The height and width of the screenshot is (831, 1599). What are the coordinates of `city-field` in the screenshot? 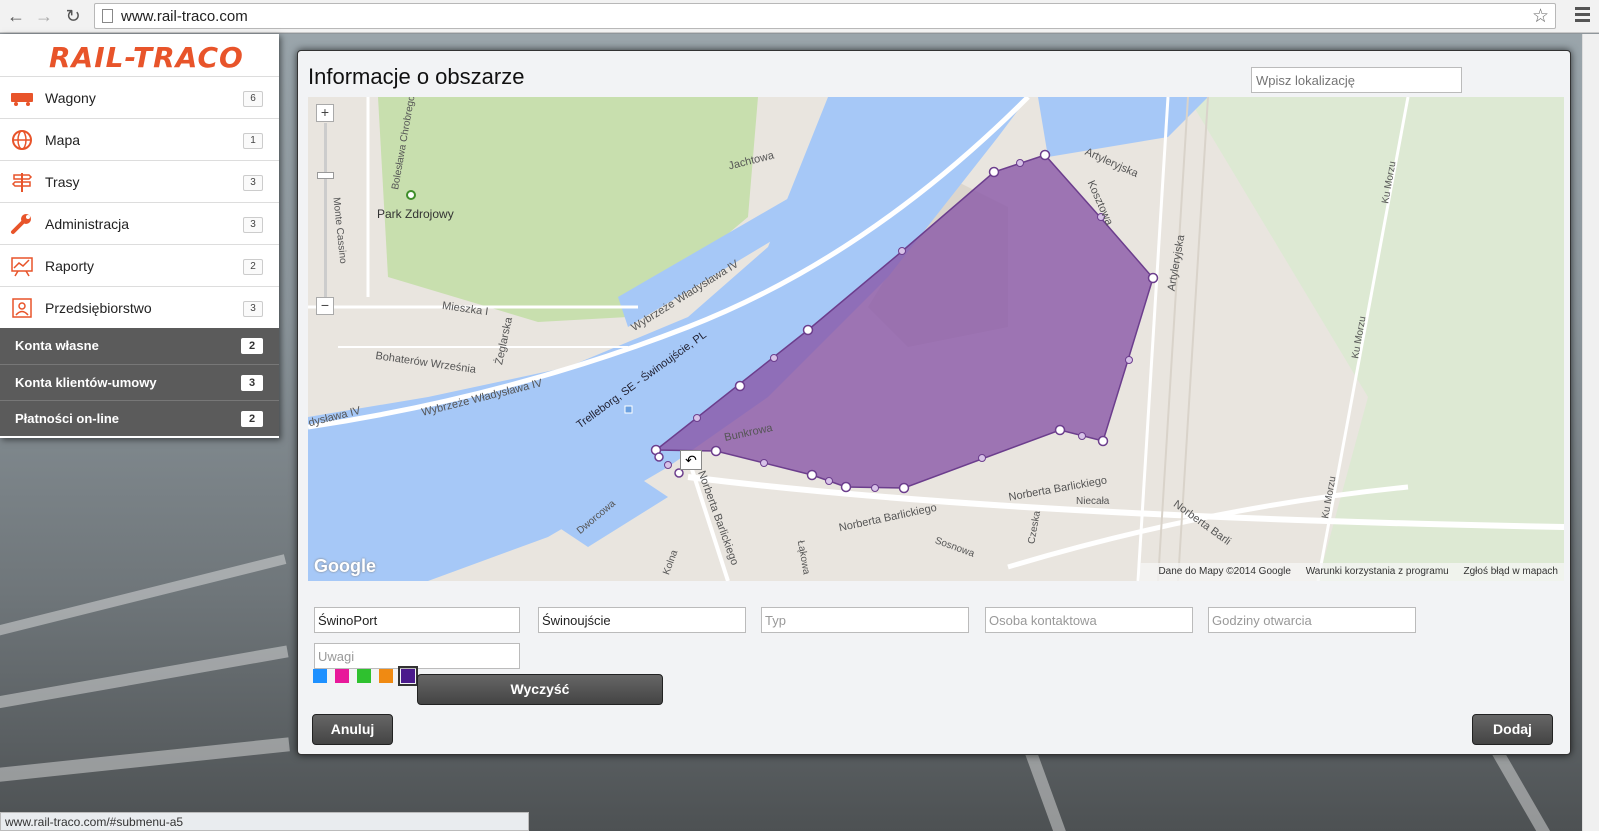 It's located at (642, 620).